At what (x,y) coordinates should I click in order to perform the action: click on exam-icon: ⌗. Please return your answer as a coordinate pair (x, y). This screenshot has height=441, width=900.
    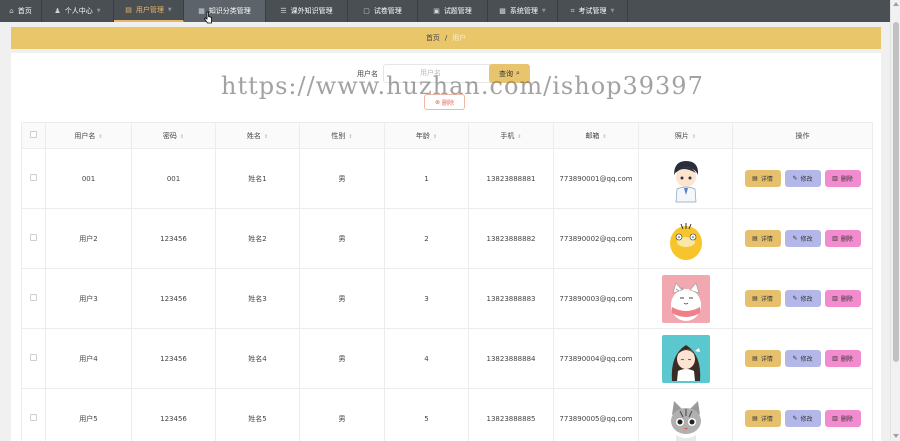
    Looking at the image, I should click on (572, 10).